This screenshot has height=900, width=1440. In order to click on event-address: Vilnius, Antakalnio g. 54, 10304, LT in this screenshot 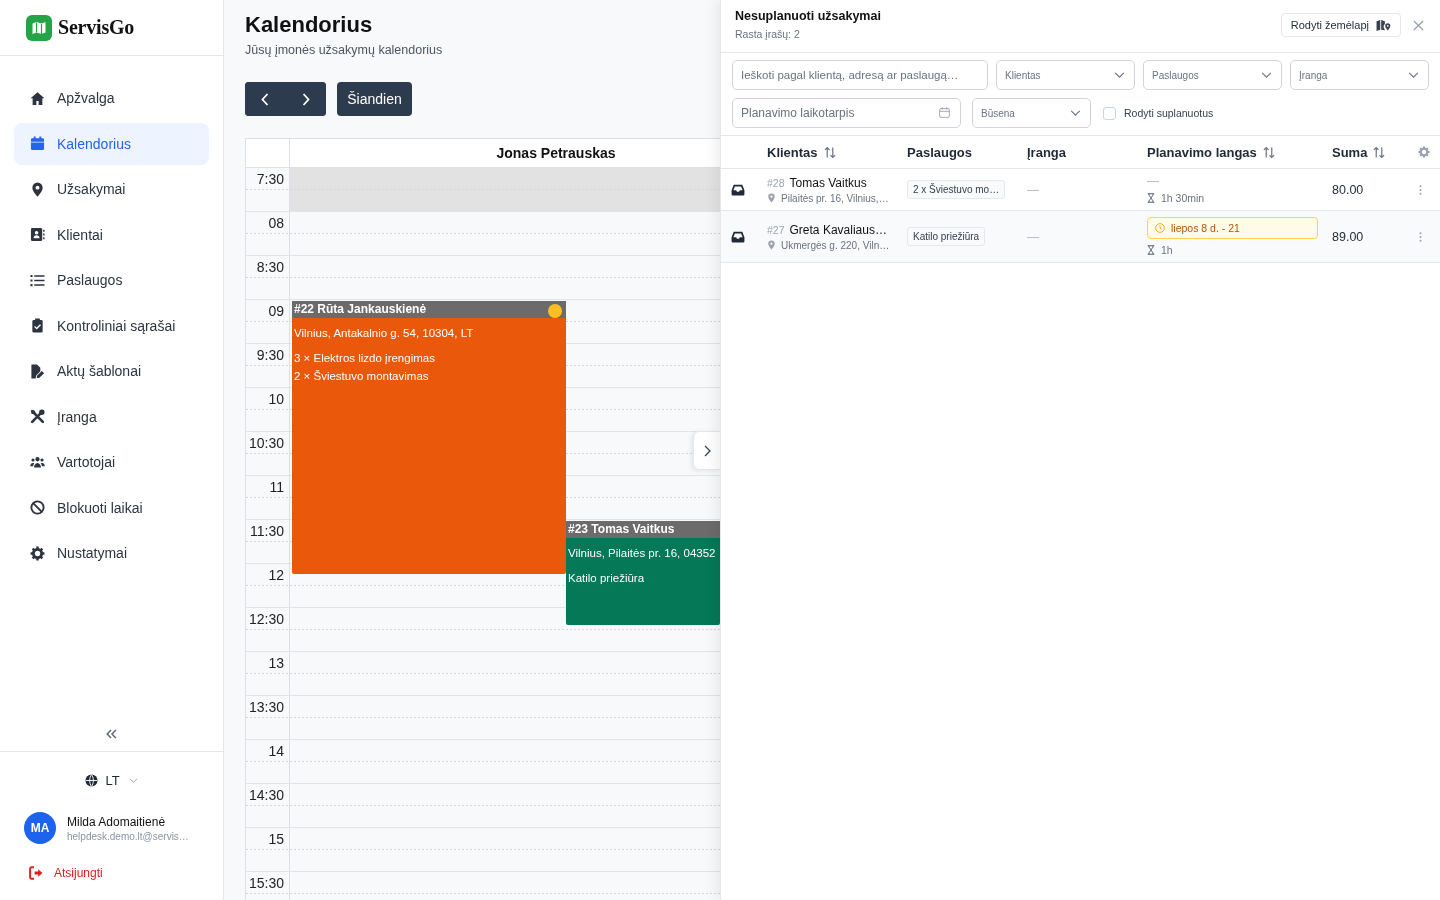, I will do `click(384, 333)`.